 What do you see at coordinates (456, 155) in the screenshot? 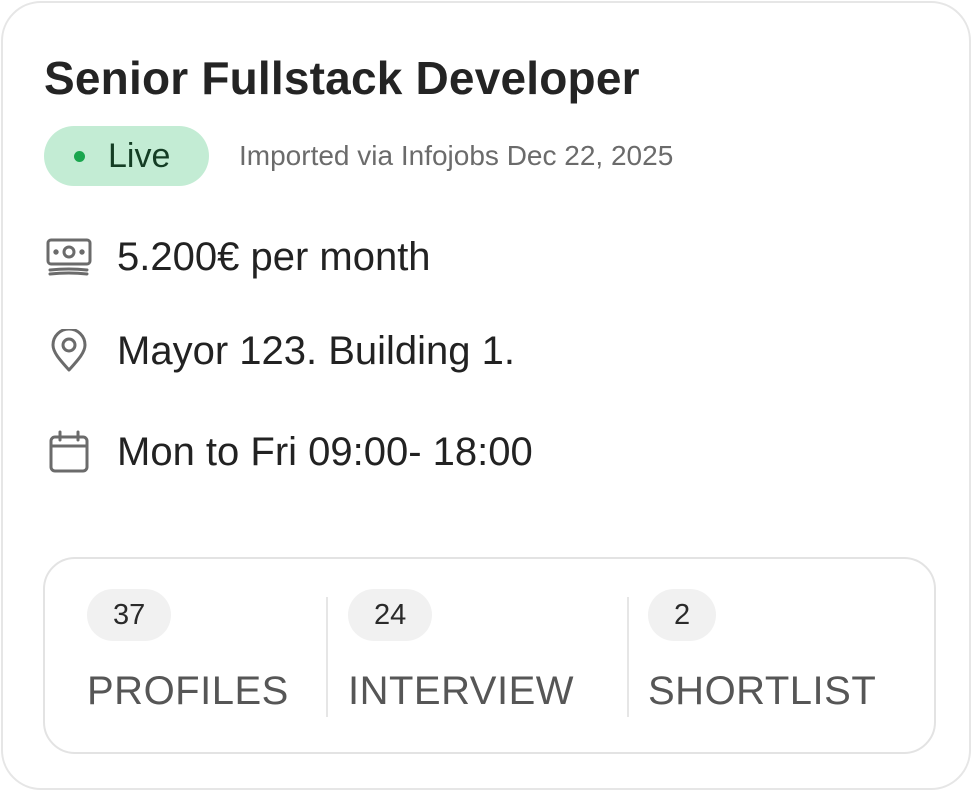
I see `import-note: Imported via Infojobs Dec 22, 2025` at bounding box center [456, 155].